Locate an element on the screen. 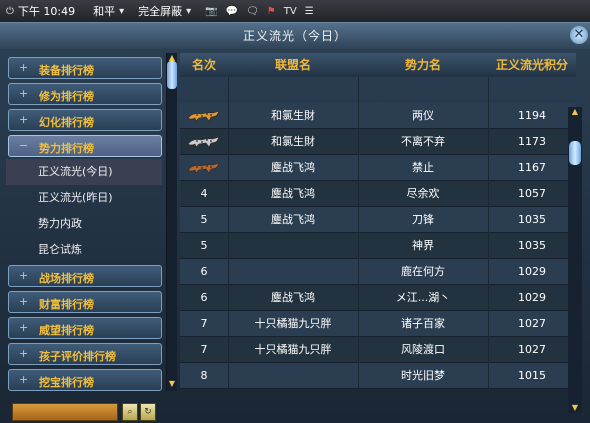  faction-cell: 风陵渡口 is located at coordinates (423, 349).